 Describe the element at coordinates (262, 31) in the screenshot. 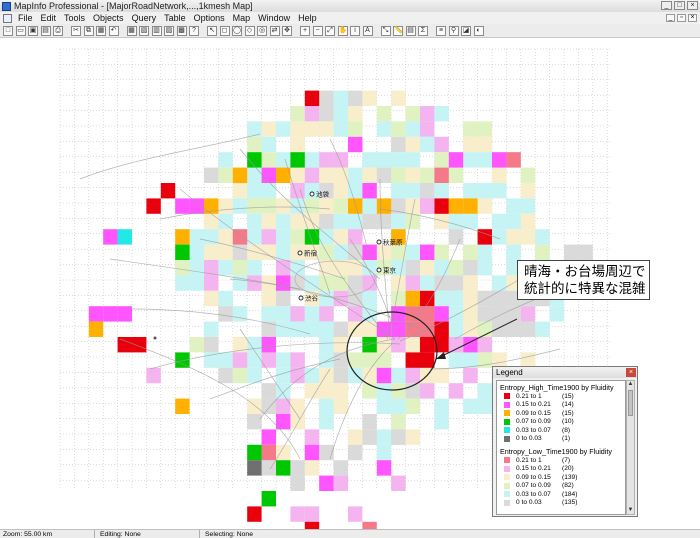

I see `boundary-tool-icon: ◎` at that location.